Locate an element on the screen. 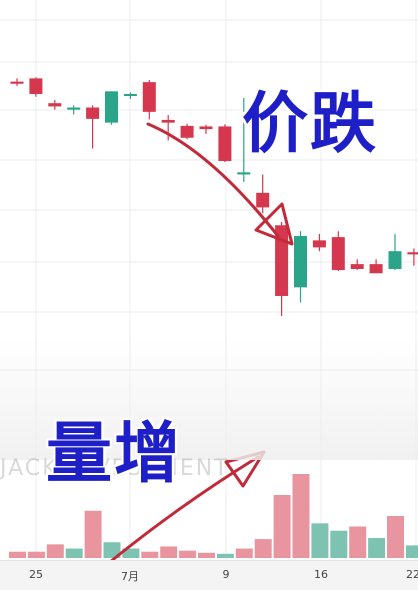 The width and height of the screenshot is (418, 590). x-tick-label: 16 is located at coordinates (321, 574).